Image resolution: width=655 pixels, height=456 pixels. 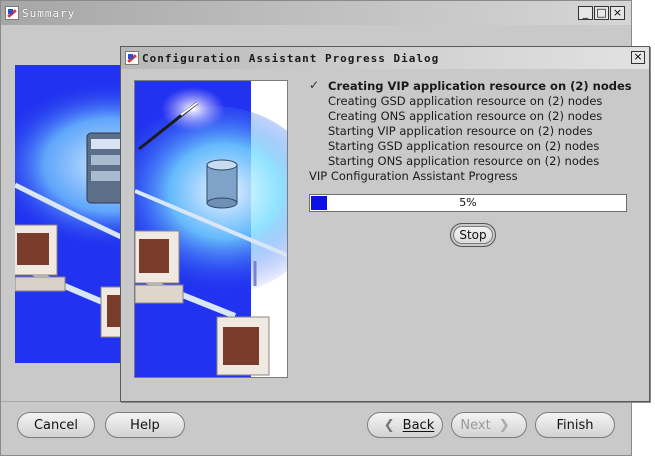 I want to click on cancel-button: Cancel, so click(x=56, y=425).